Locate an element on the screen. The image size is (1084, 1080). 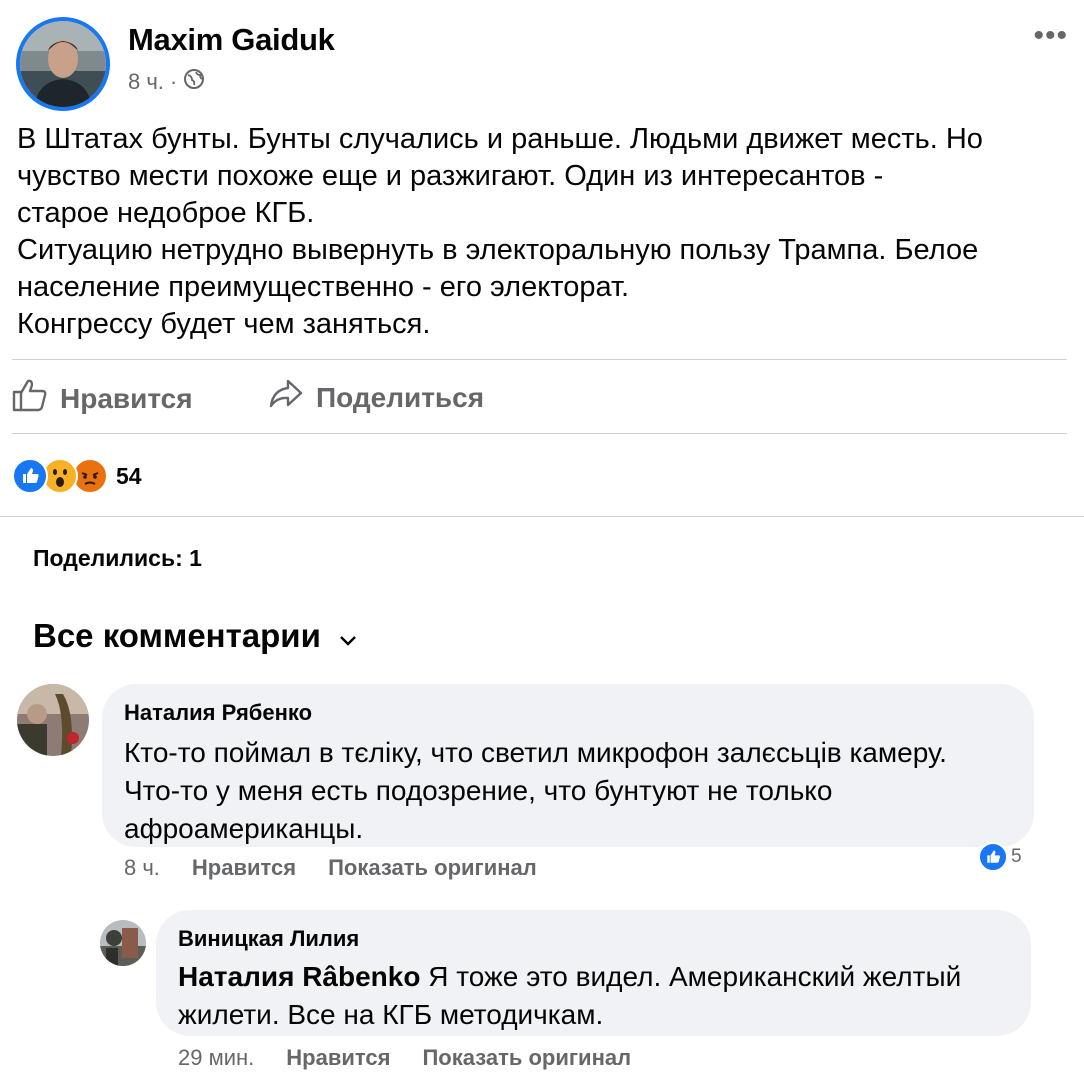
author-name: Maxim Gaiduk is located at coordinates (231, 40).